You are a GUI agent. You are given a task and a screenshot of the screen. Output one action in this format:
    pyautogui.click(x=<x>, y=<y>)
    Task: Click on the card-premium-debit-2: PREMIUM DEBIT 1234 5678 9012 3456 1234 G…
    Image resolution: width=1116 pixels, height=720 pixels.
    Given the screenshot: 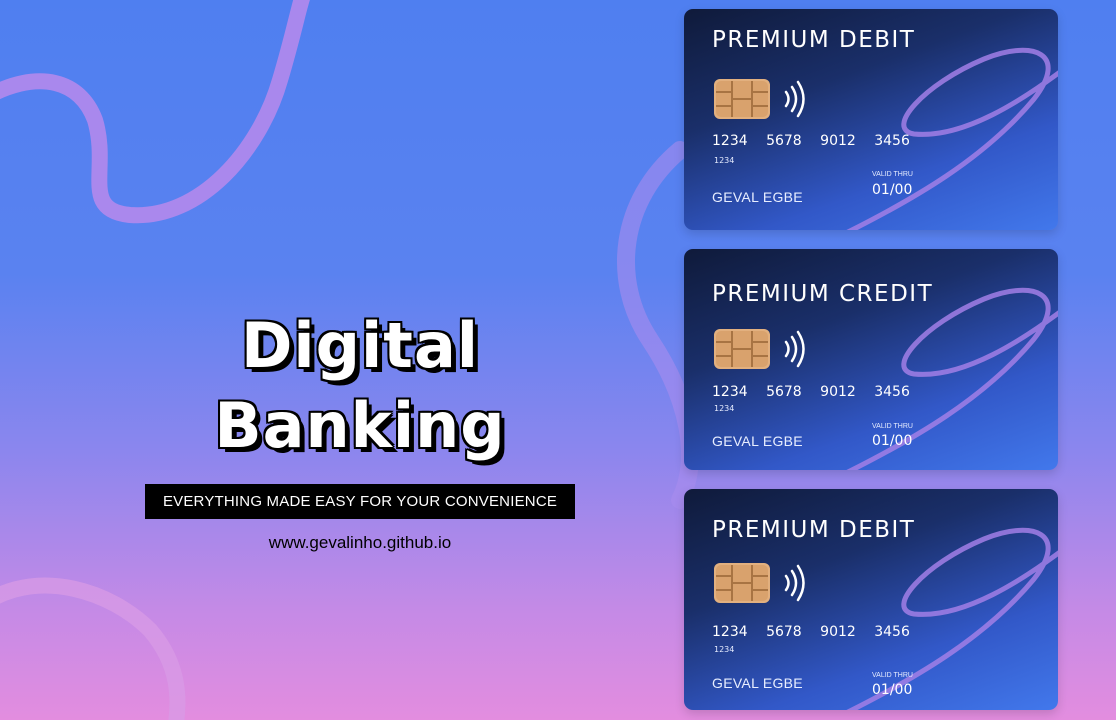 What is the action you would take?
    pyautogui.click(x=871, y=599)
    